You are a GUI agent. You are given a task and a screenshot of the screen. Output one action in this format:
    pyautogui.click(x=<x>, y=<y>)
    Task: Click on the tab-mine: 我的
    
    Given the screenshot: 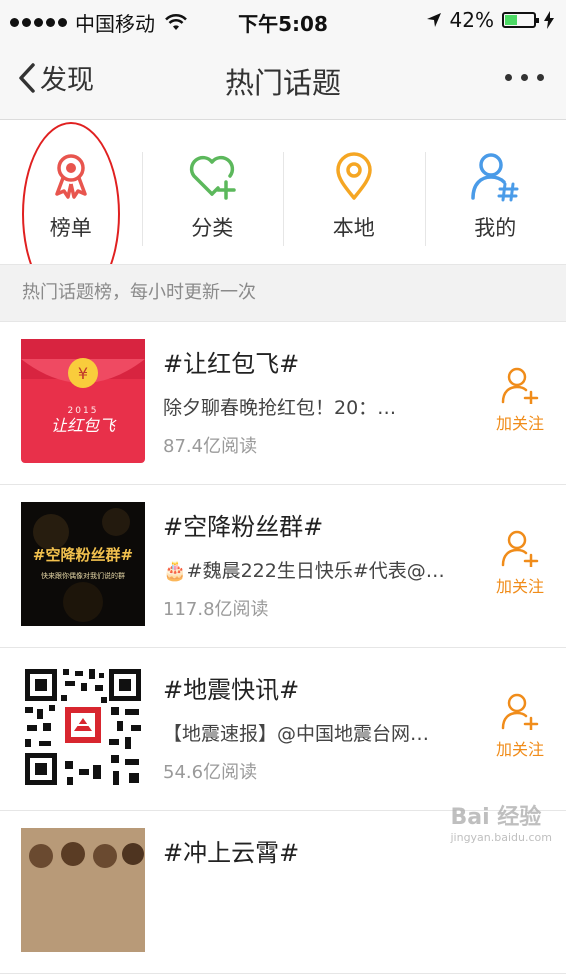 What is the action you would take?
    pyautogui.click(x=495, y=196)
    